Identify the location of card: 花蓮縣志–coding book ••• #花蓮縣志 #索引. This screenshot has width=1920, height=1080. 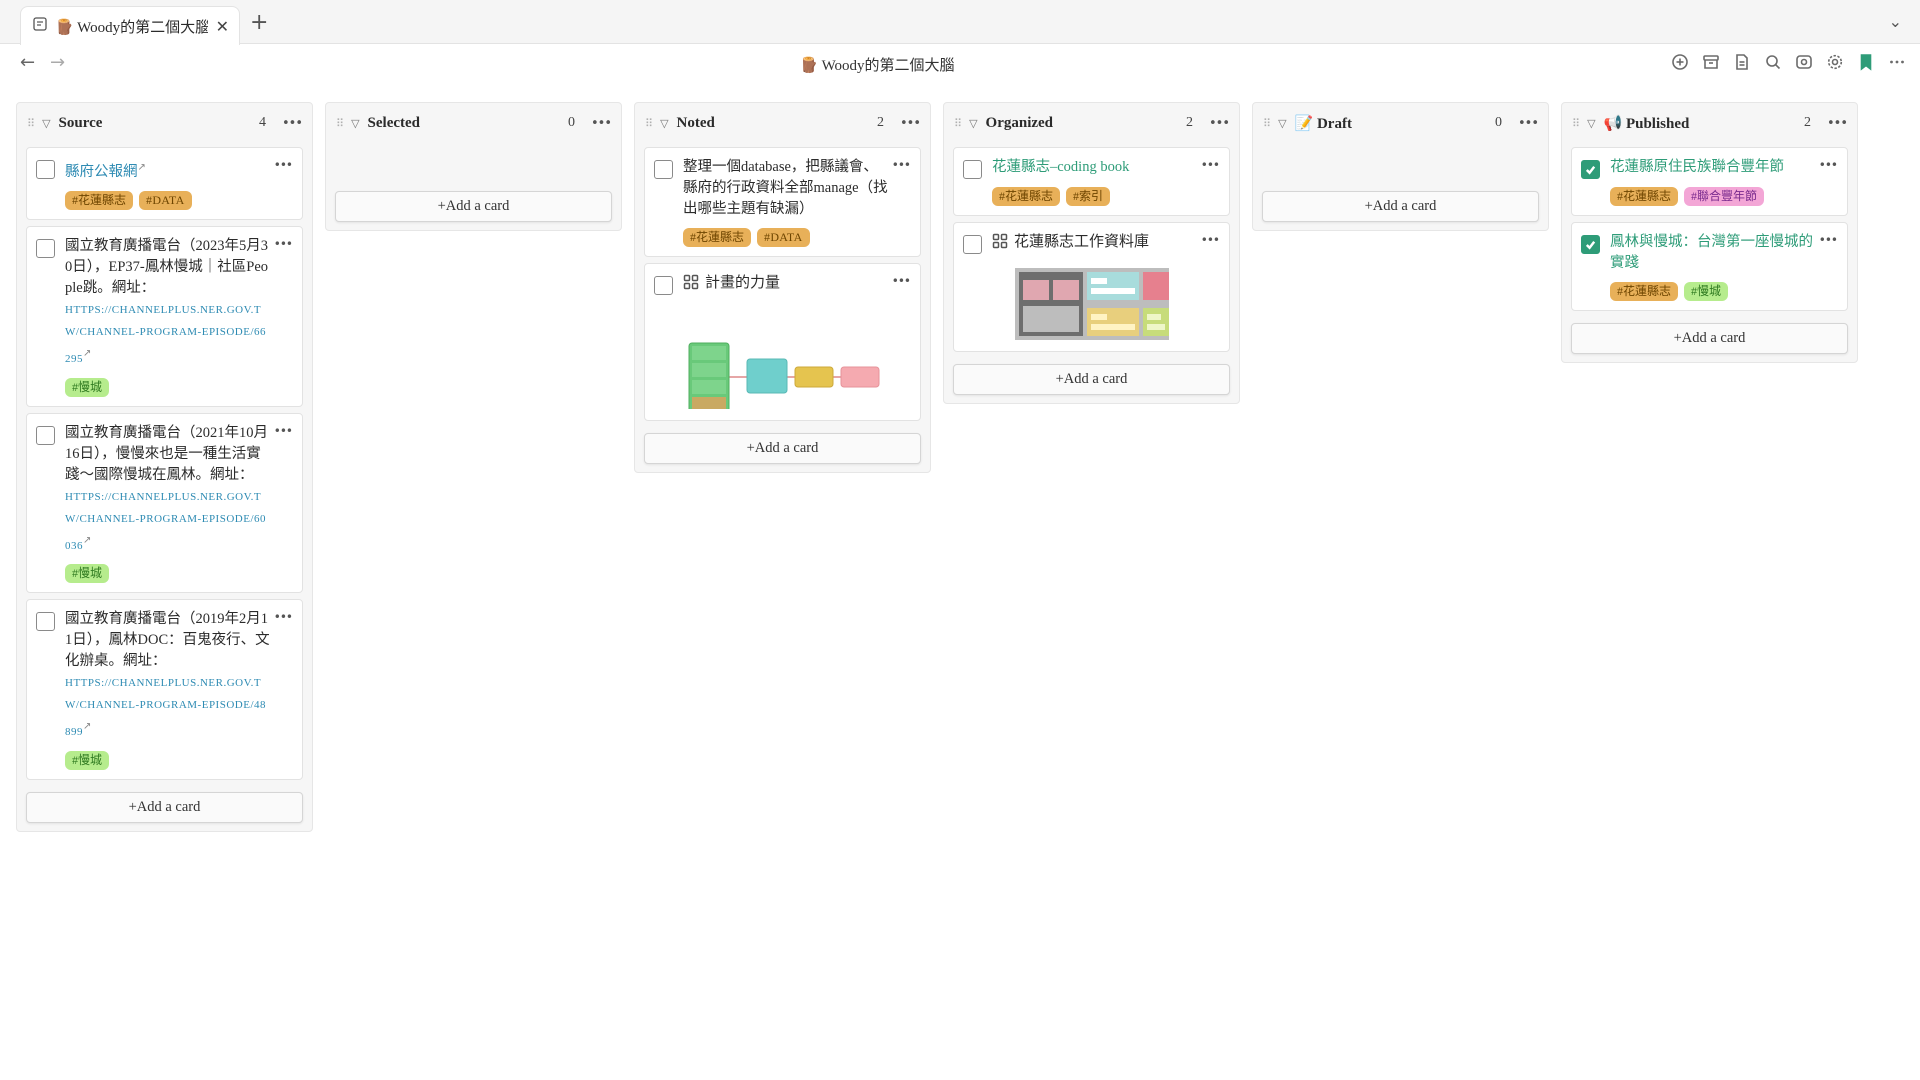
(1091, 181).